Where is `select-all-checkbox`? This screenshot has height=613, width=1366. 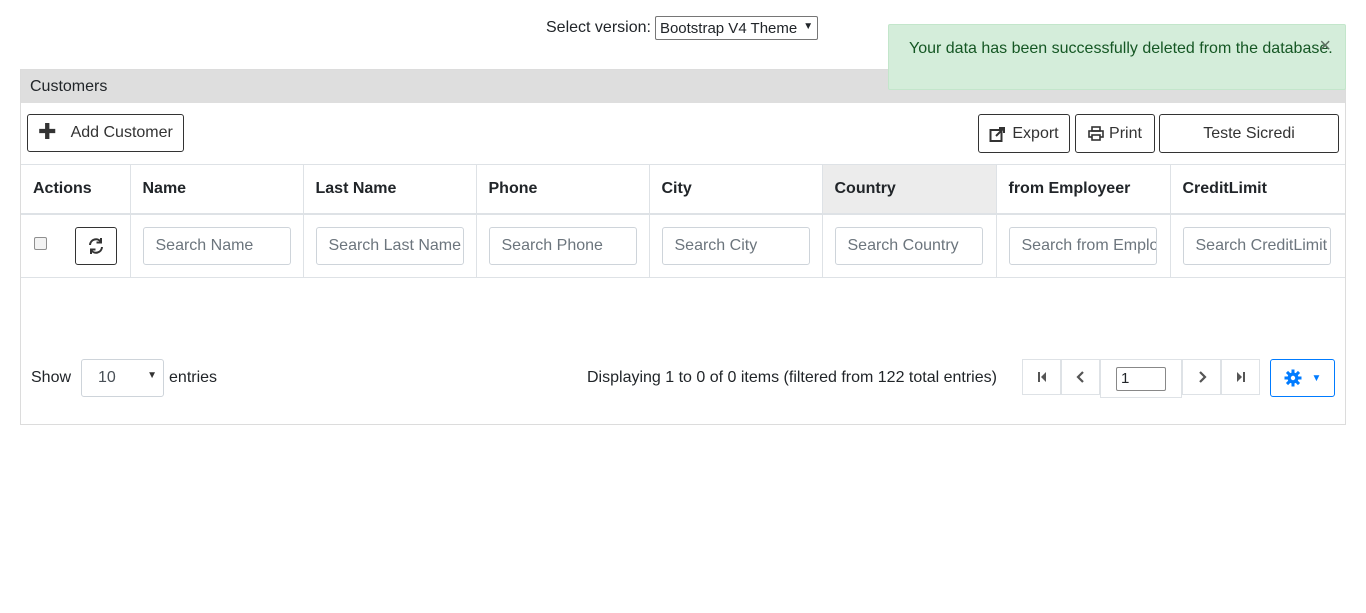 select-all-checkbox is located at coordinates (40, 243).